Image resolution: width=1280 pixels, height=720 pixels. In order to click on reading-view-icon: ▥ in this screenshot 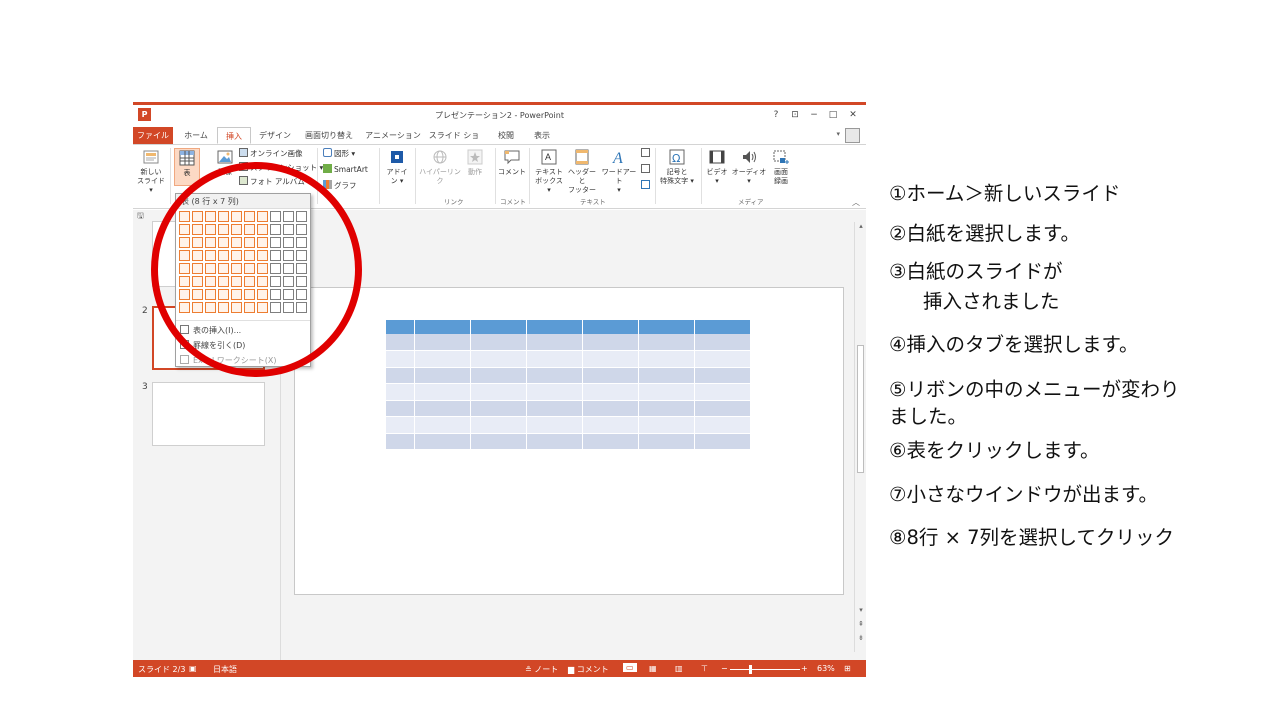, I will do `click(679, 668)`.